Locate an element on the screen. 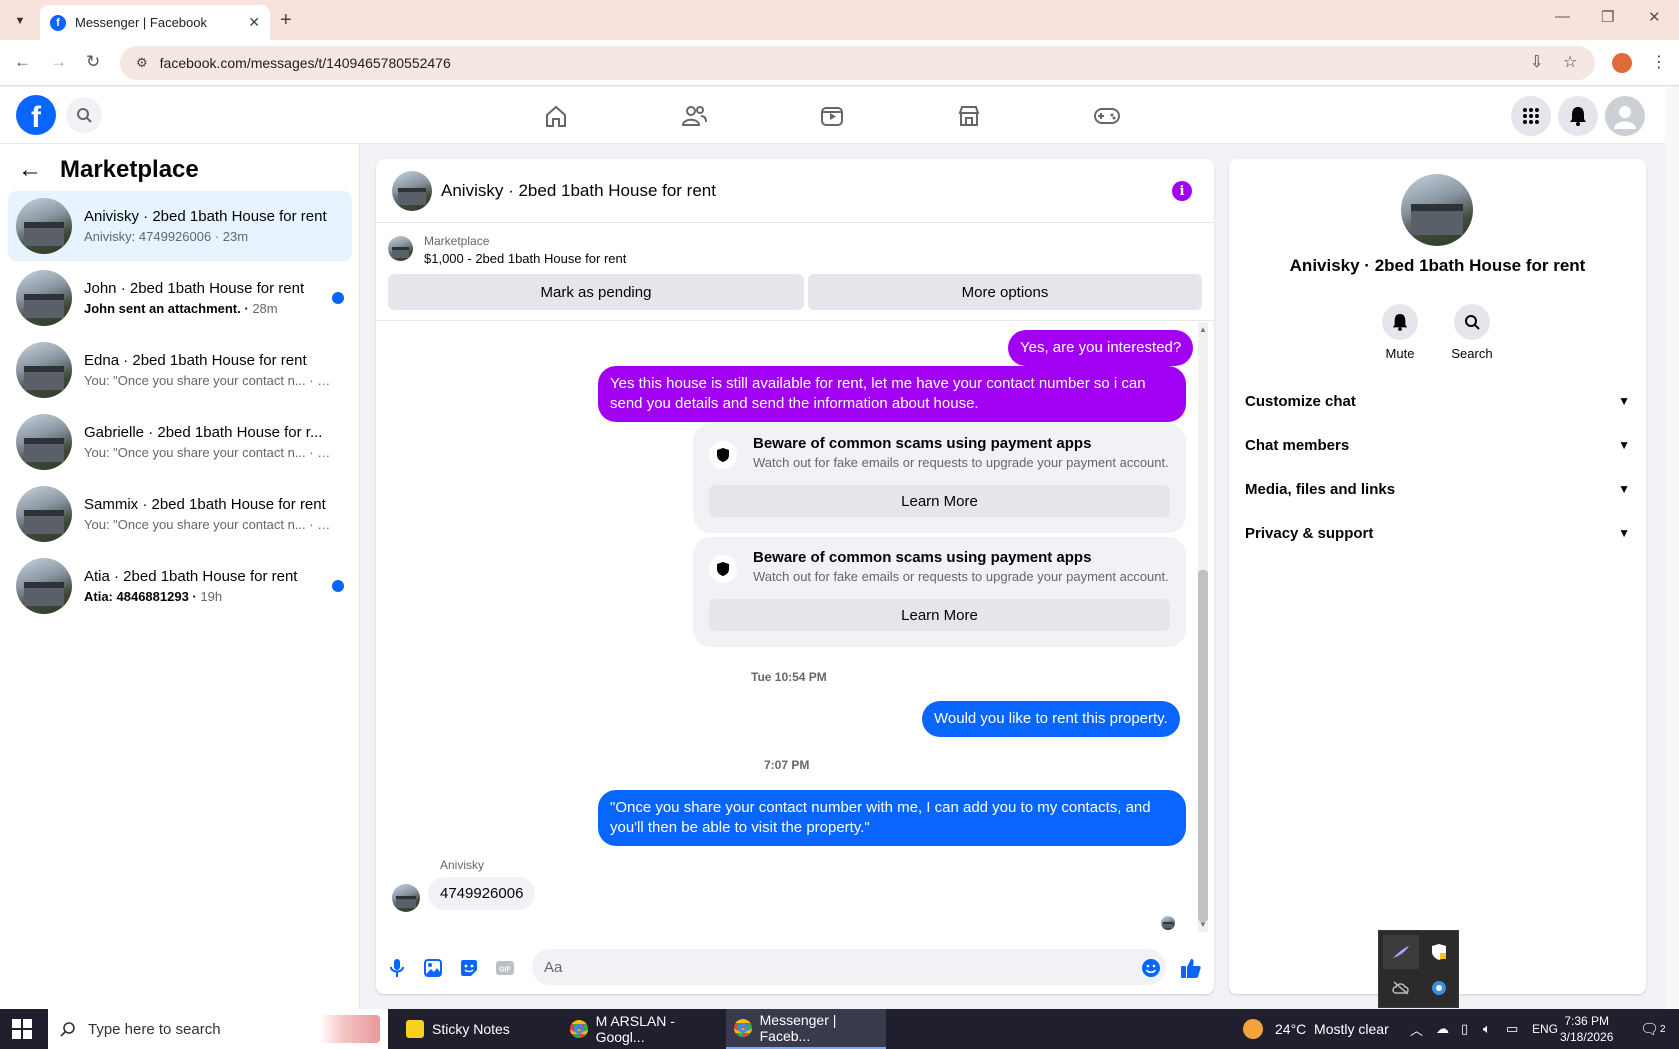 This screenshot has height=1049, width=1679. windows-start-icon is located at coordinates (22, 1029).